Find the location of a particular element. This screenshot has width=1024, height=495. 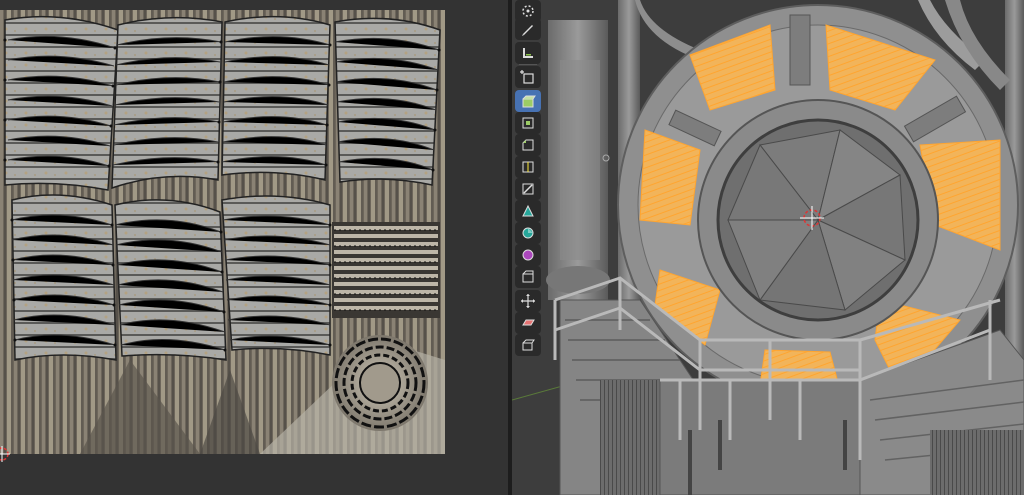

spin-tool-button is located at coordinates (528, 233).